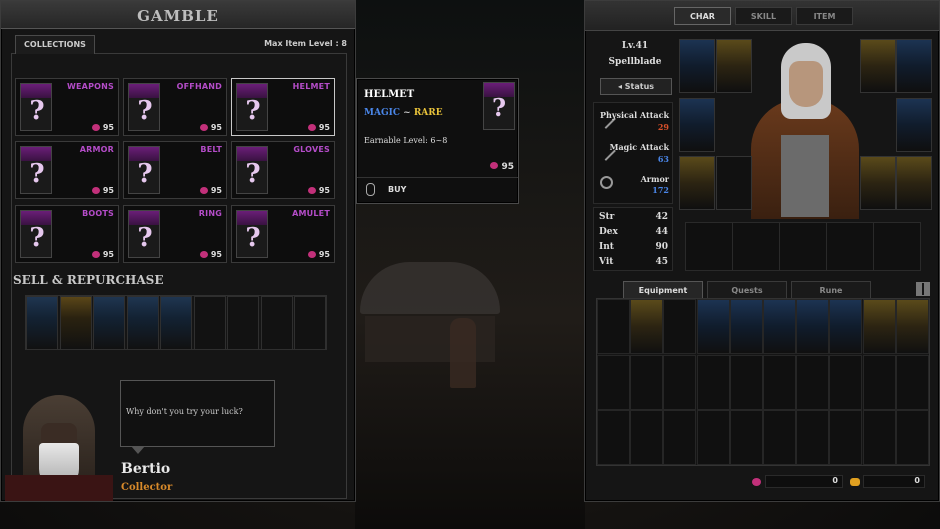  Describe the element at coordinates (406, 140) in the screenshot. I see `tooltip-level: Earnable Level: 6~8` at that location.